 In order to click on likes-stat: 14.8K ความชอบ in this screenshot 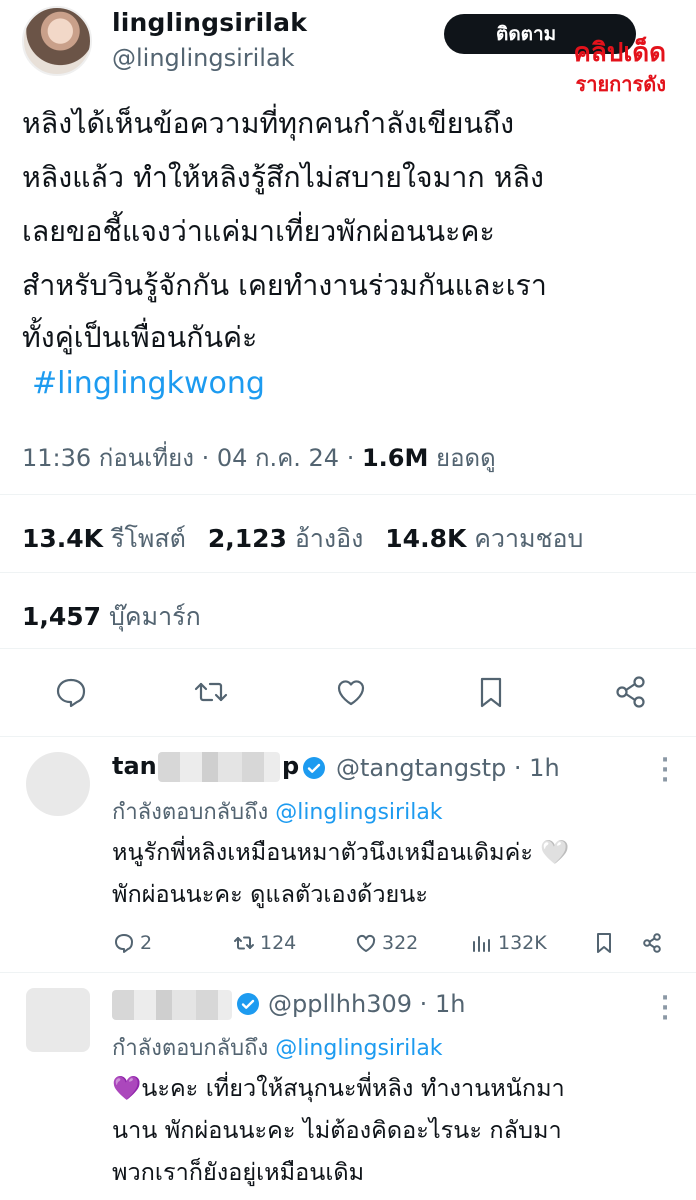, I will do `click(484, 538)`.